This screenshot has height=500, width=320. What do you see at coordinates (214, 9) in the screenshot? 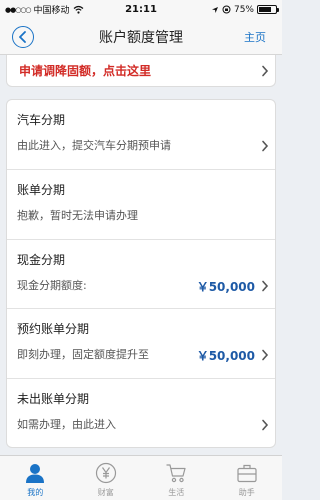
I see `location-arrow-icon` at bounding box center [214, 9].